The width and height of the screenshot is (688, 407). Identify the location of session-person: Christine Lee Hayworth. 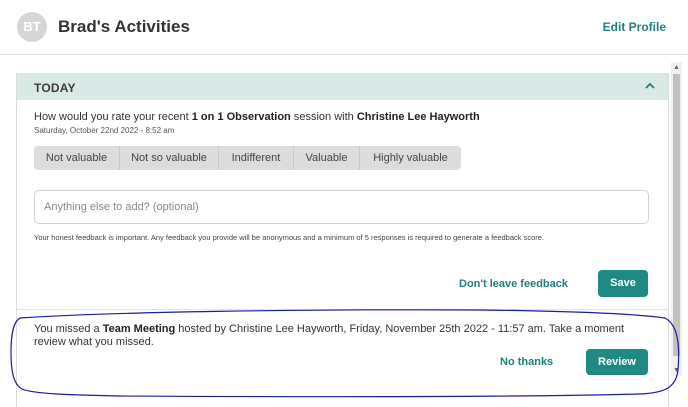
(418, 117).